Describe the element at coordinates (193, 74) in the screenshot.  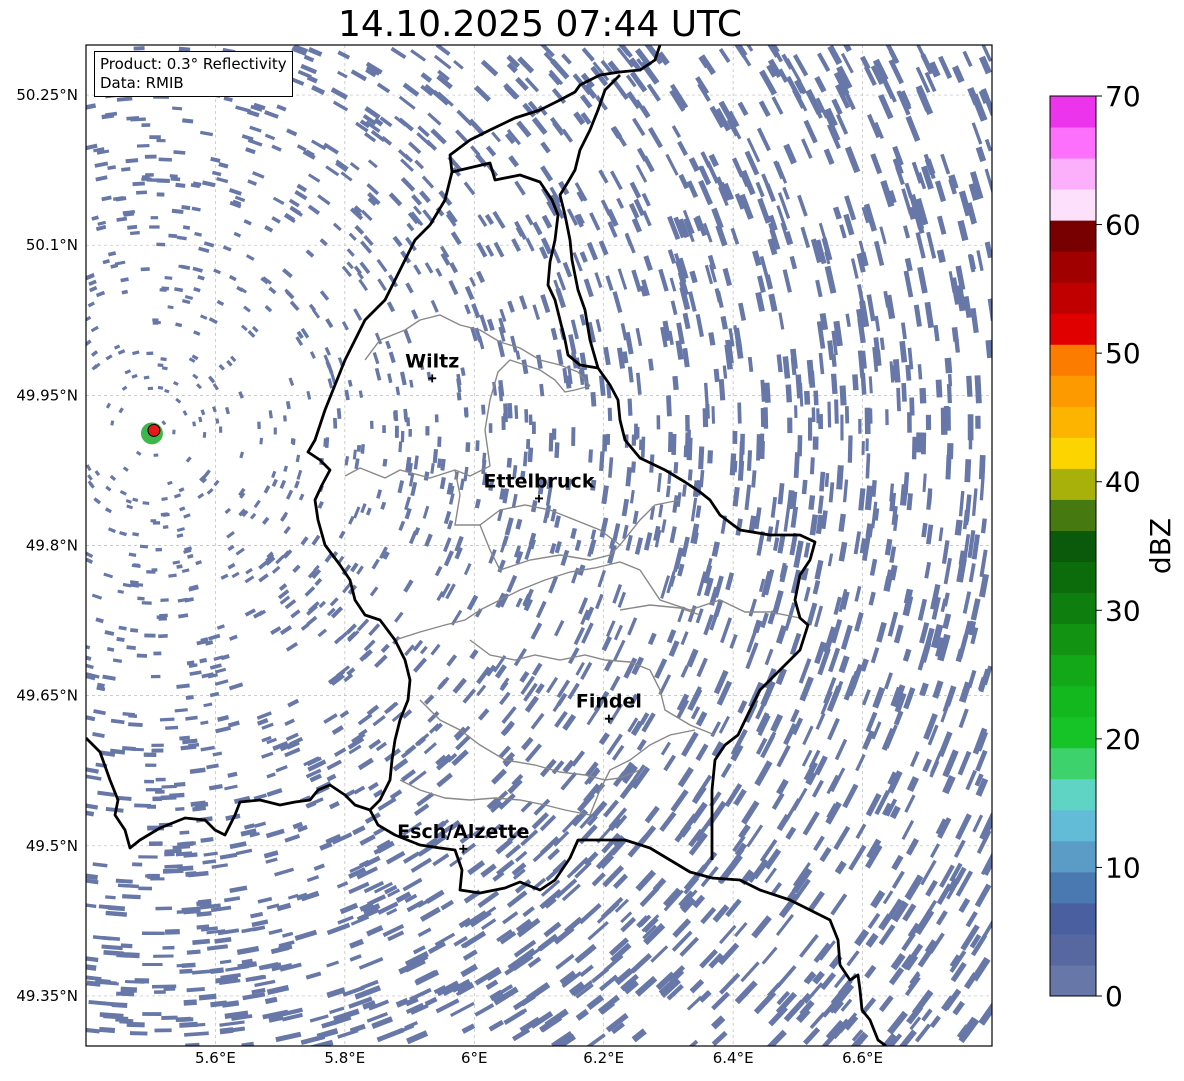
I see `product-info-box: Product: 0.3° Reflectivity Data: RMIB` at that location.